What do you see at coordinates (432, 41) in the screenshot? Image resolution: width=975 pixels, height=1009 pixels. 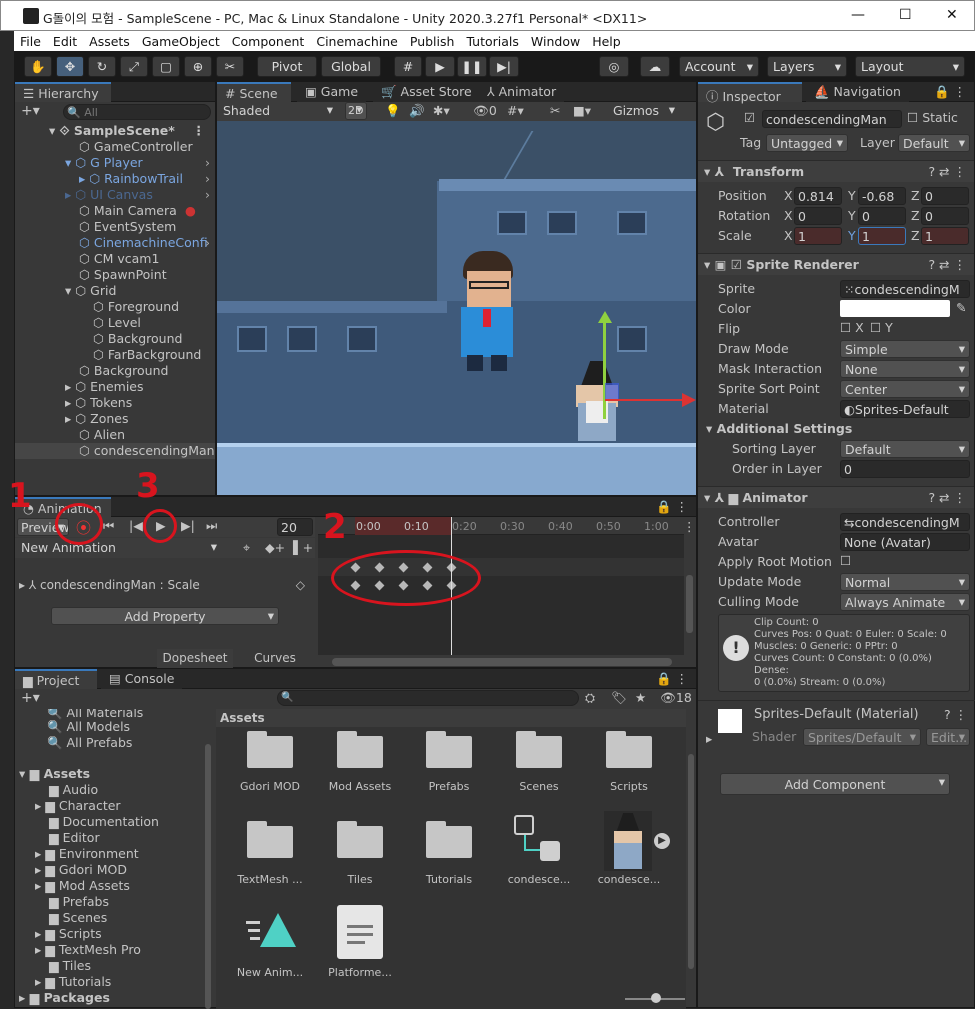 I see `menu-publish: Publish` at bounding box center [432, 41].